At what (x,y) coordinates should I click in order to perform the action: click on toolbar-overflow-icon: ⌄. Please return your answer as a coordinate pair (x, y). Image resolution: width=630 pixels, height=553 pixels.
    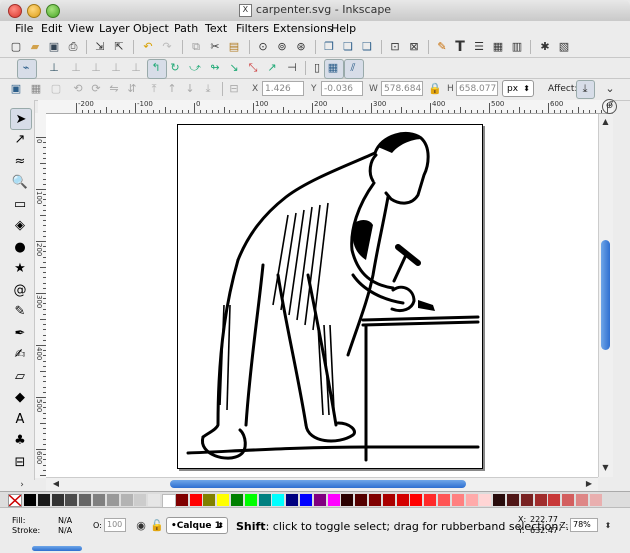
    Looking at the image, I should click on (610, 89).